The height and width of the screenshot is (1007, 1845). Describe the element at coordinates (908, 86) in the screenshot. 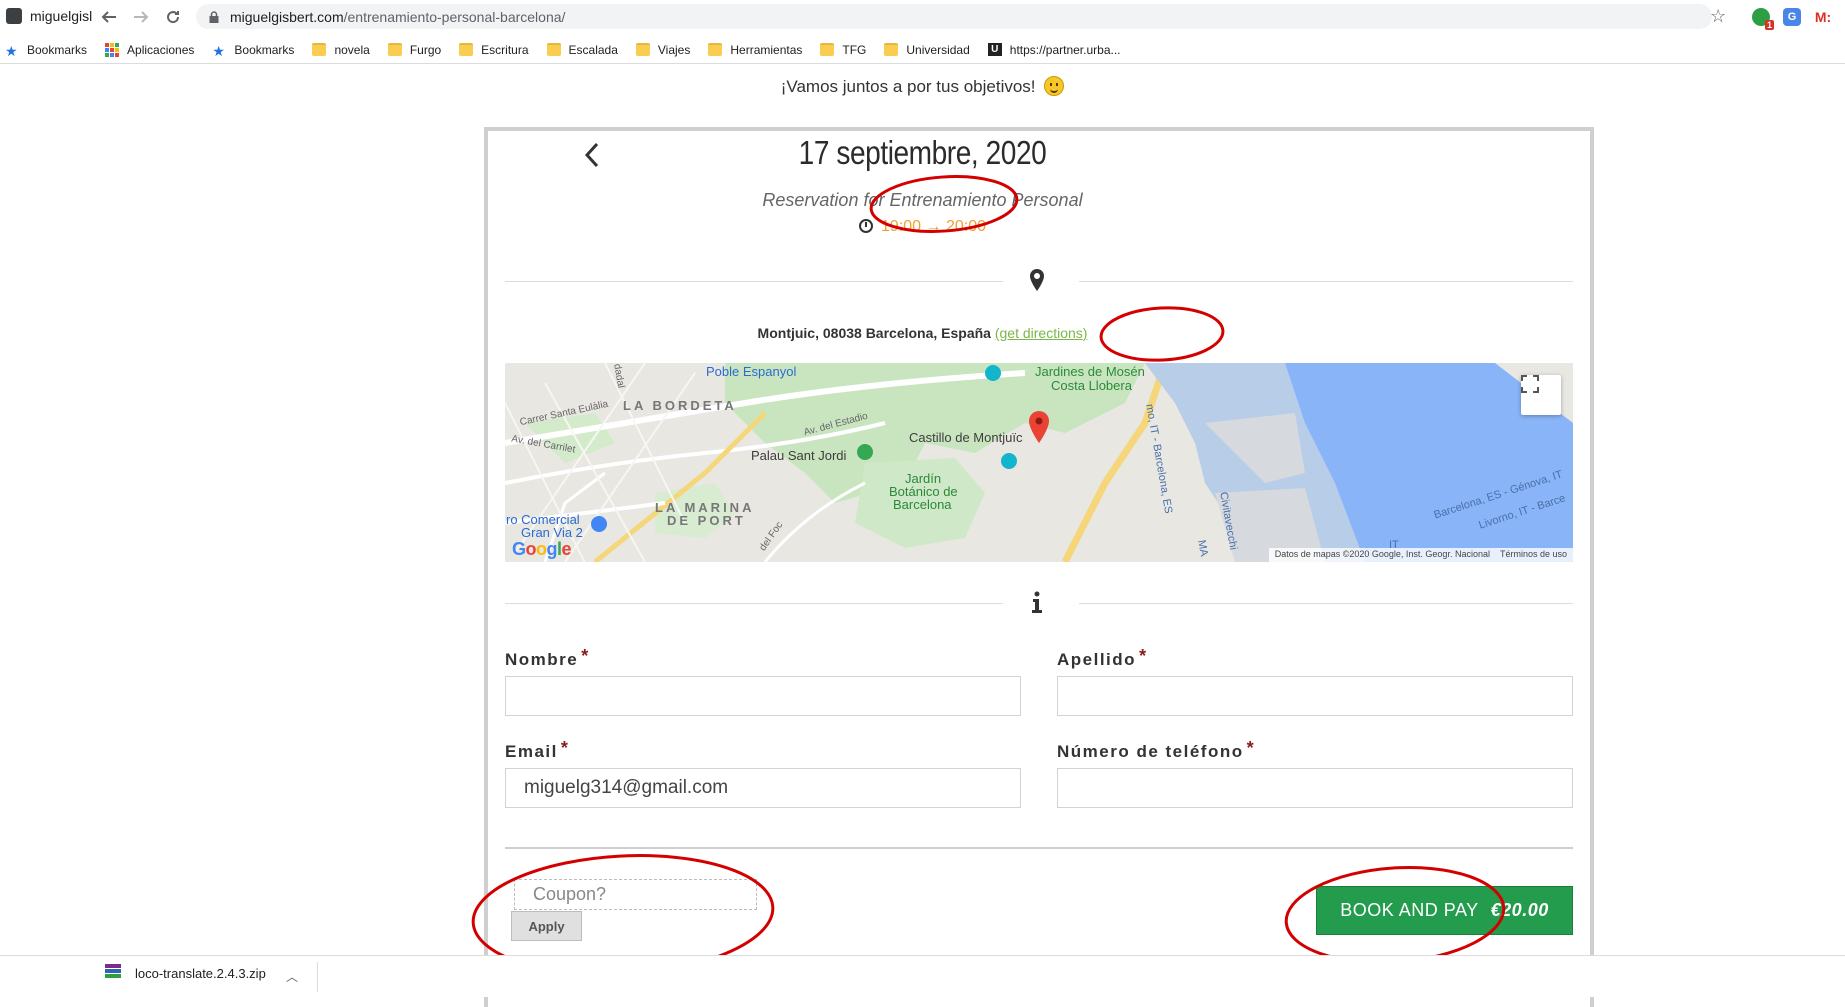

I see `tagline-text: ¡Vamos juntos a por tus objetivos!` at that location.